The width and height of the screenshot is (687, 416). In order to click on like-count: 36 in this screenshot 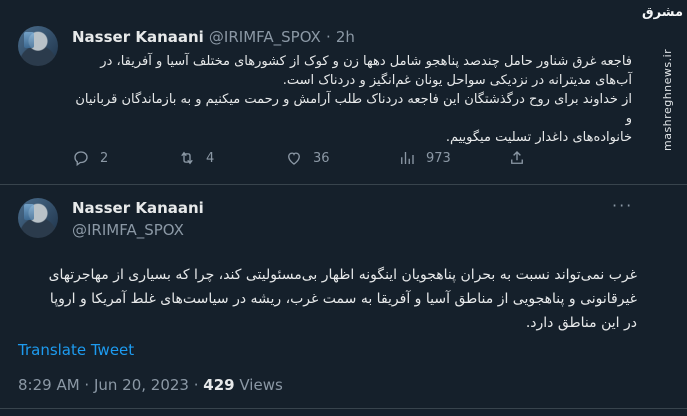, I will do `click(321, 158)`.